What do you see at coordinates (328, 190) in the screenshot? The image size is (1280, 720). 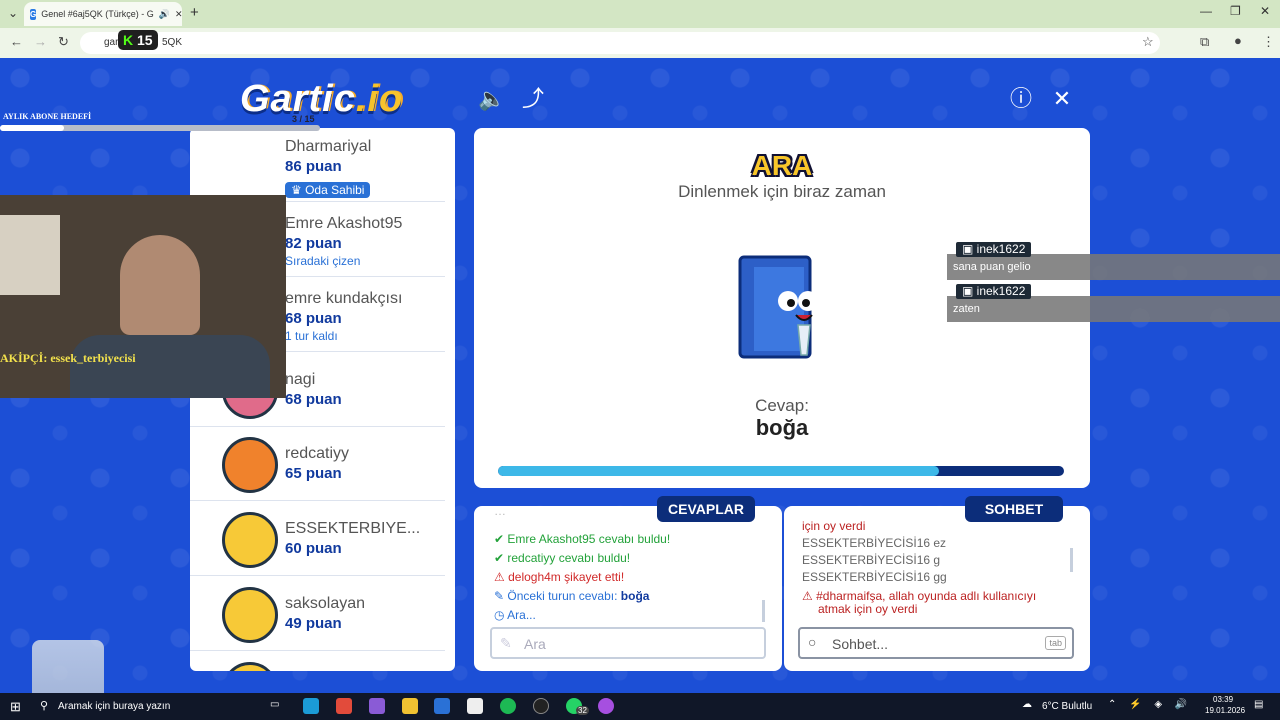 I see `owner-badge: ♛ Oda Sahibi` at bounding box center [328, 190].